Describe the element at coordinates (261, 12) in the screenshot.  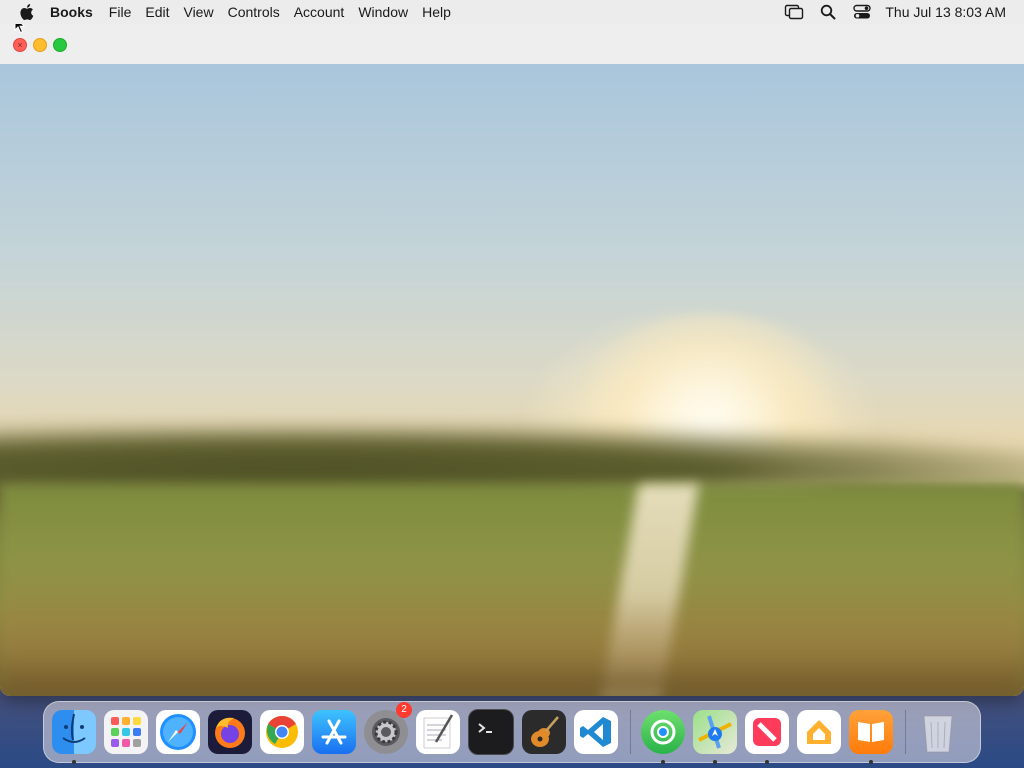
I see `menu-controls: Controls` at that location.